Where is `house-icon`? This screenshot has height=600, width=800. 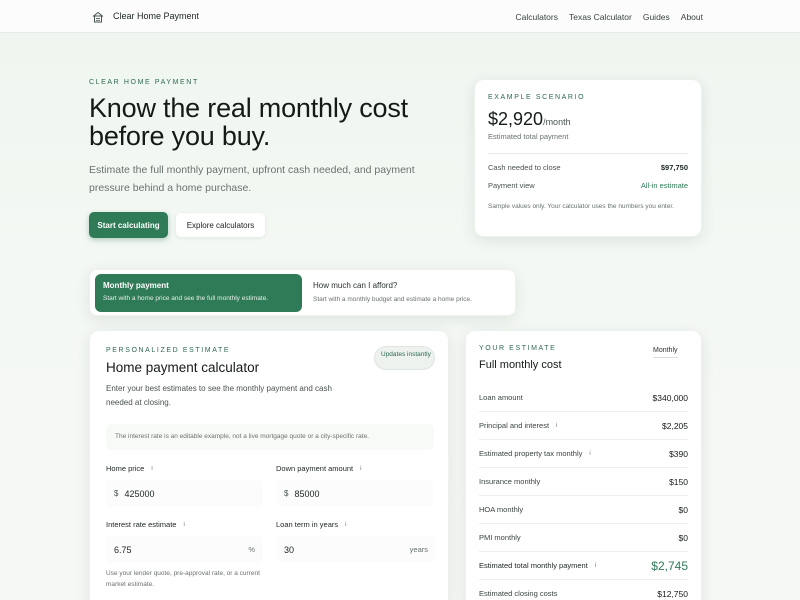 house-icon is located at coordinates (98, 16).